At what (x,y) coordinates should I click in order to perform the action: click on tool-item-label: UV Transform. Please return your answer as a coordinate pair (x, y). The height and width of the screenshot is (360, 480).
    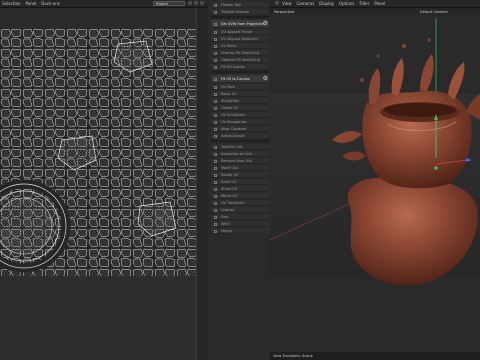
    Looking at the image, I should click on (233, 203).